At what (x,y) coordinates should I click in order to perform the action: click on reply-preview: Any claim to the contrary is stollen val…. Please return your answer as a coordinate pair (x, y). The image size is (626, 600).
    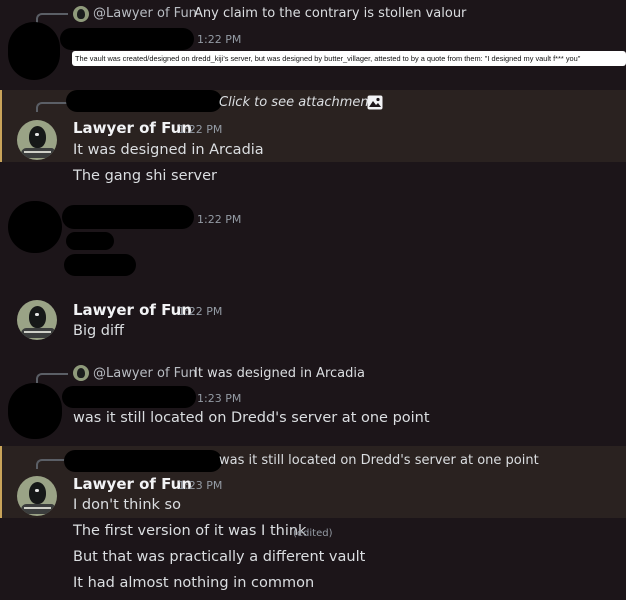
    Looking at the image, I should click on (330, 13).